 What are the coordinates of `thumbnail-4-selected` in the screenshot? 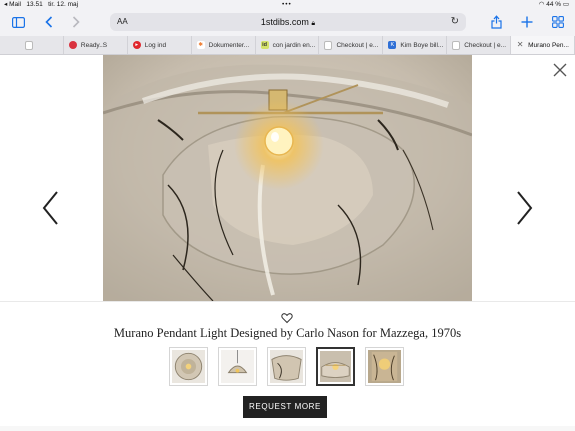 It's located at (335, 366).